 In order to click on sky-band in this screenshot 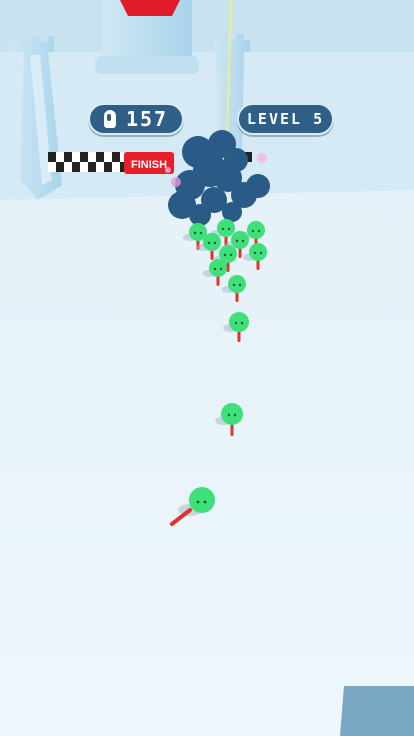, I will do `click(207, 27)`.